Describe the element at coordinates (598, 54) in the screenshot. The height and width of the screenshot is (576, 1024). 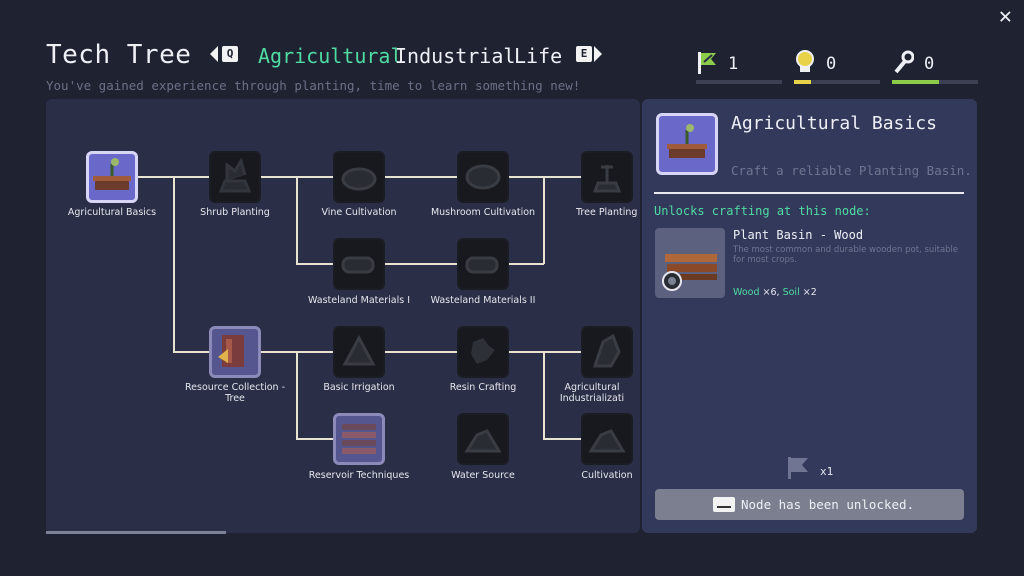
I see `next-tab-arrow-icon` at that location.